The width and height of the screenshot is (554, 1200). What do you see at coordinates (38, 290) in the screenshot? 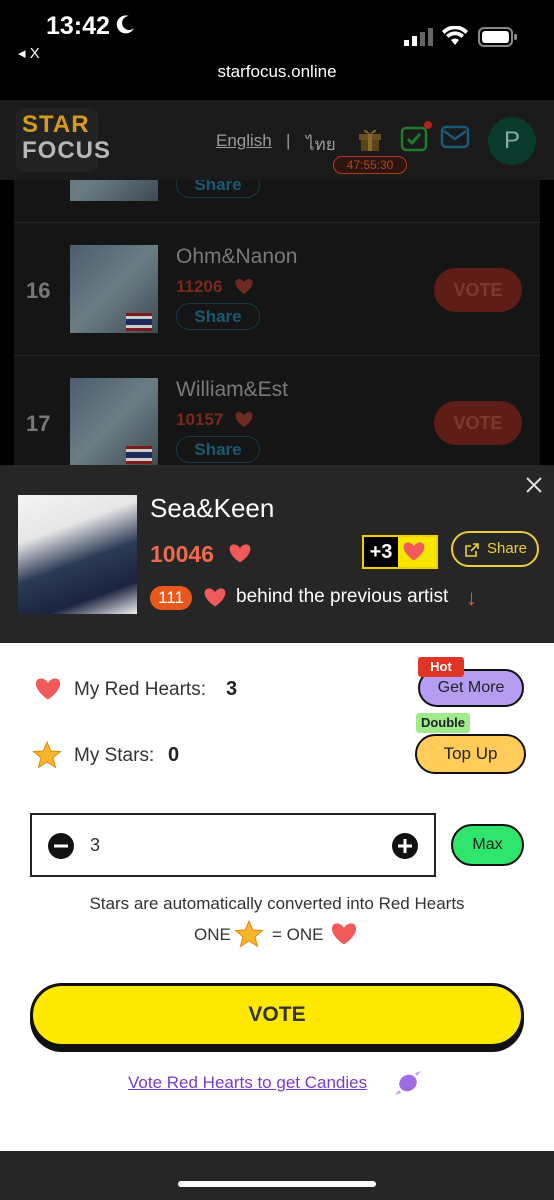
I see `rank-number: 16` at bounding box center [38, 290].